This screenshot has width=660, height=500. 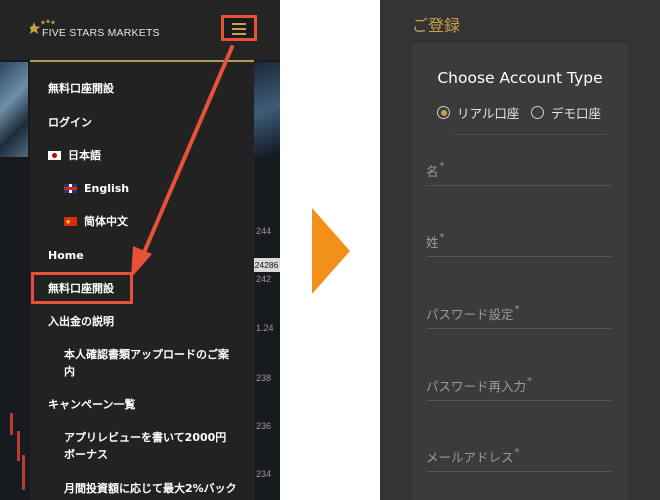 What do you see at coordinates (435, 170) in the screenshot?
I see `field-label: 名*` at bounding box center [435, 170].